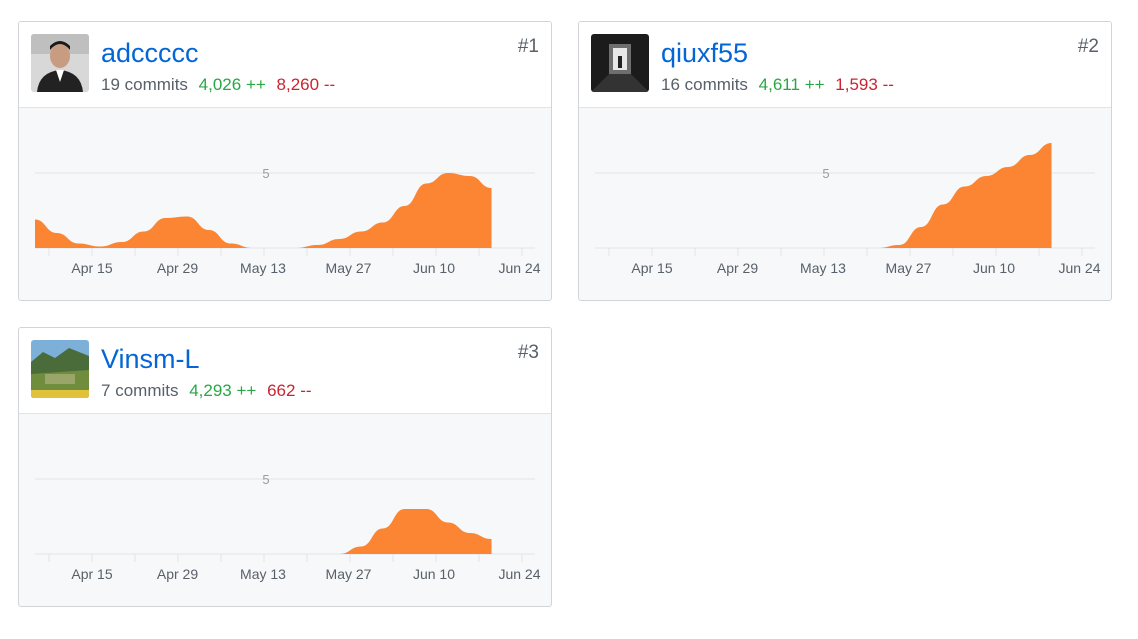 This screenshot has height=639, width=1138. I want to click on username-link: qiuxf55, so click(704, 53).